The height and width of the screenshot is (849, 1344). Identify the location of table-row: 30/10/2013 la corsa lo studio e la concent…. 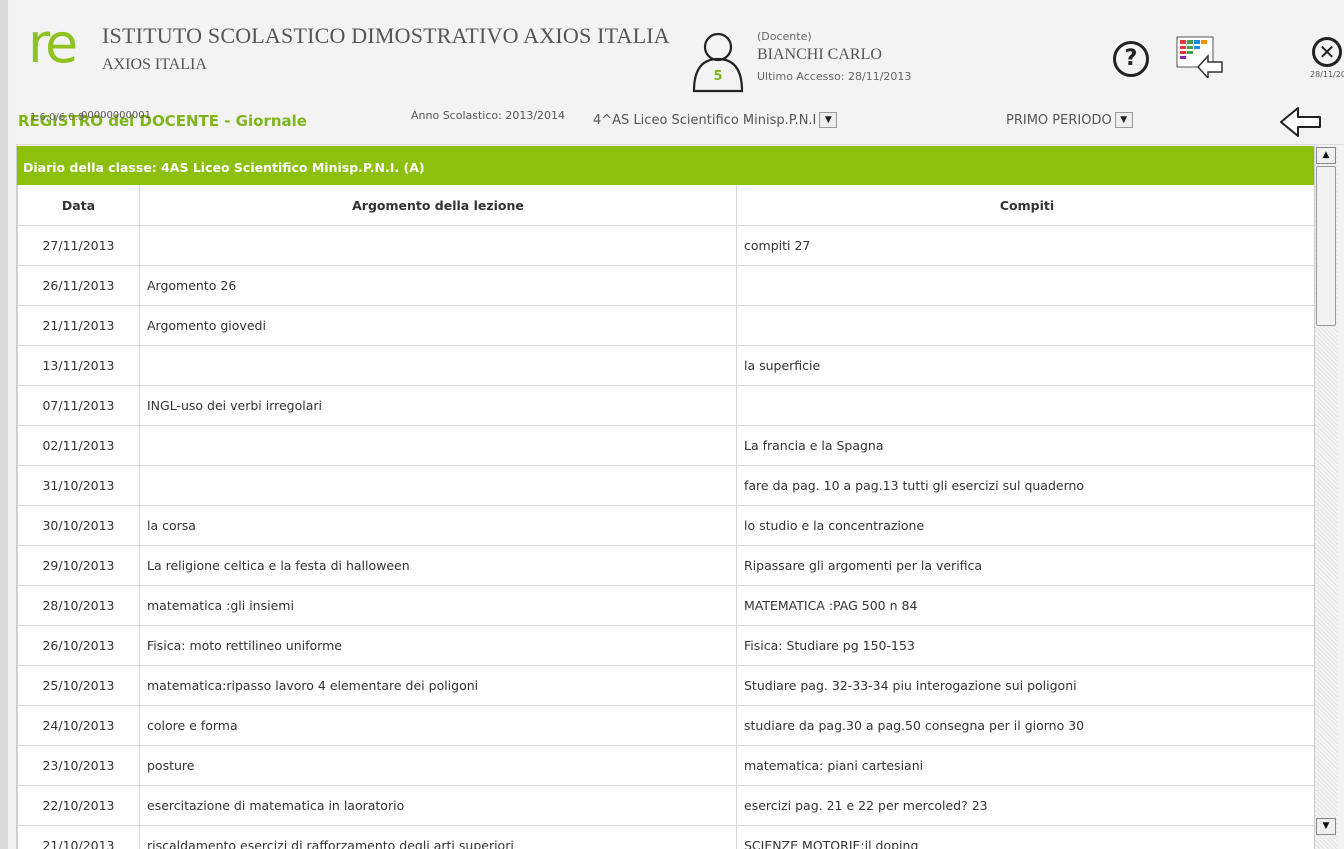
(667, 525).